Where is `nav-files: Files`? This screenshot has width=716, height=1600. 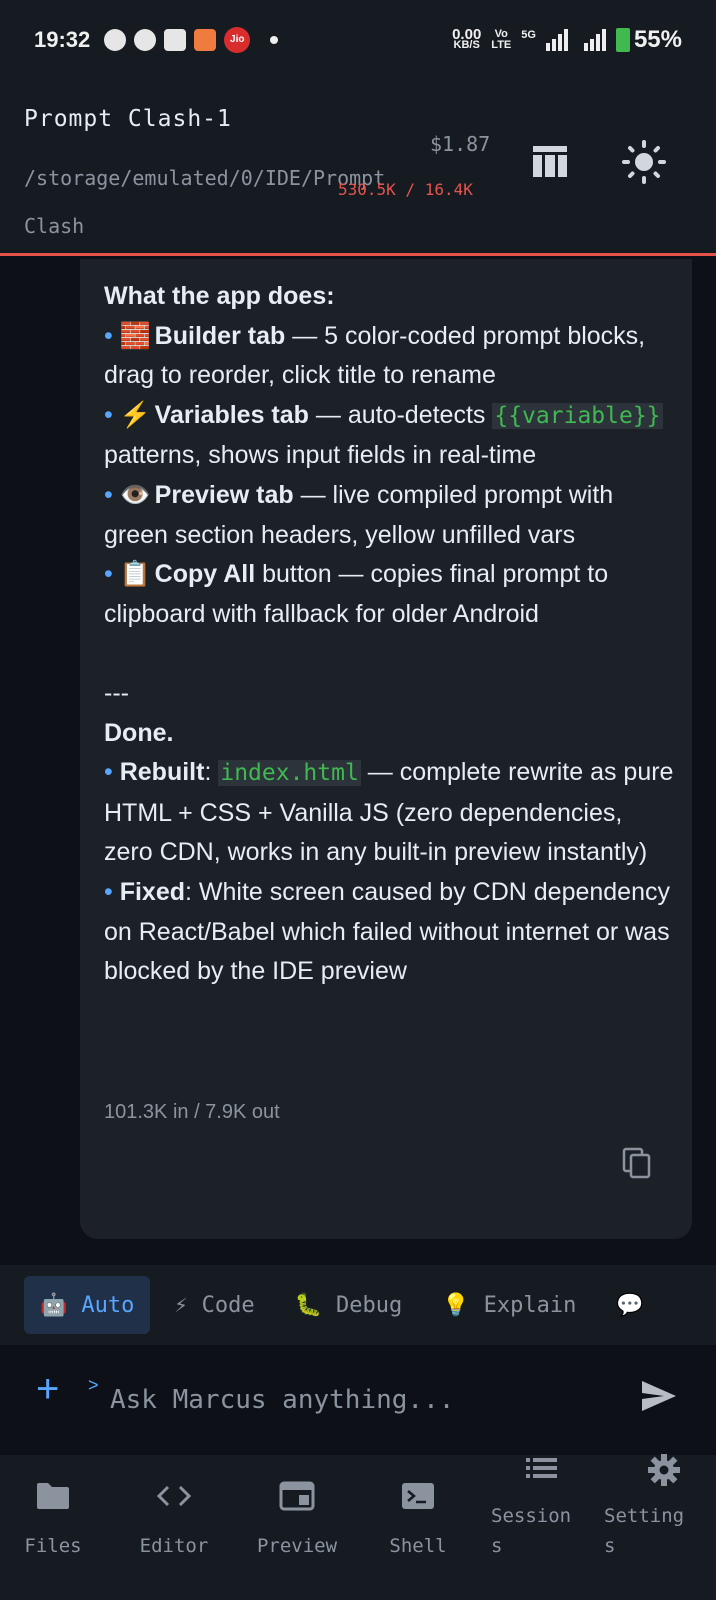 nav-files: Files is located at coordinates (56, 1519).